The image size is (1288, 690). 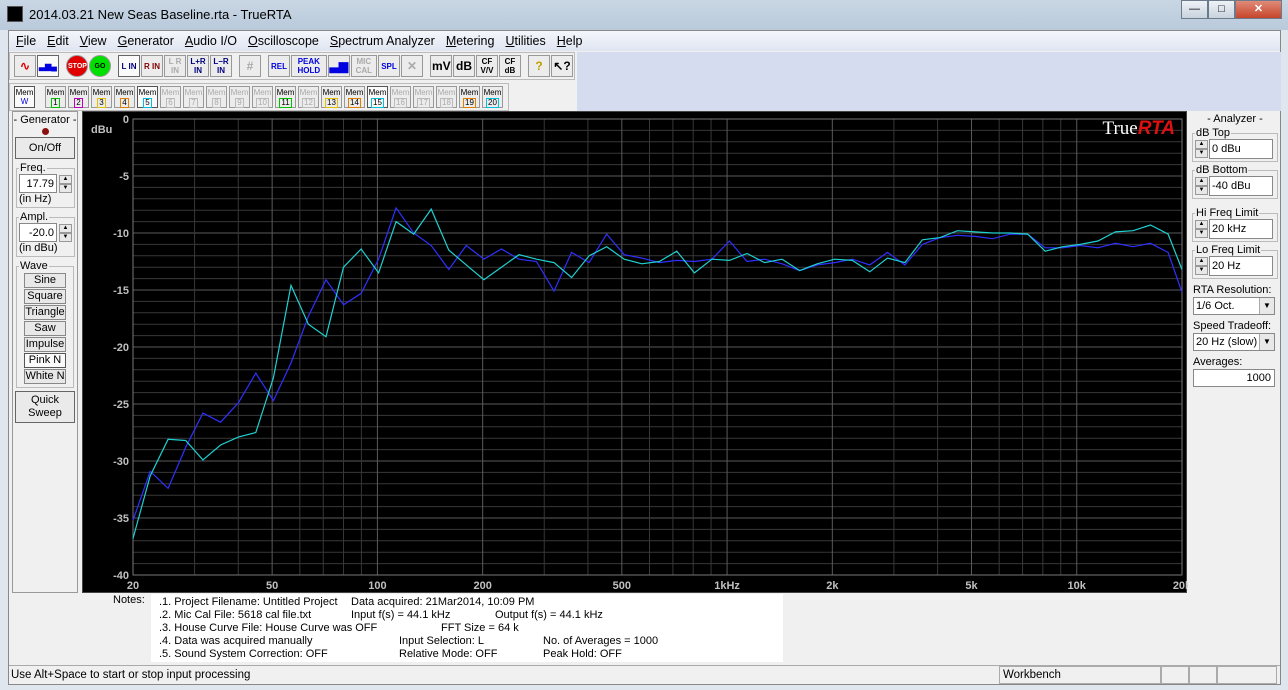 I want to click on ampl-input, so click(x=38, y=232).